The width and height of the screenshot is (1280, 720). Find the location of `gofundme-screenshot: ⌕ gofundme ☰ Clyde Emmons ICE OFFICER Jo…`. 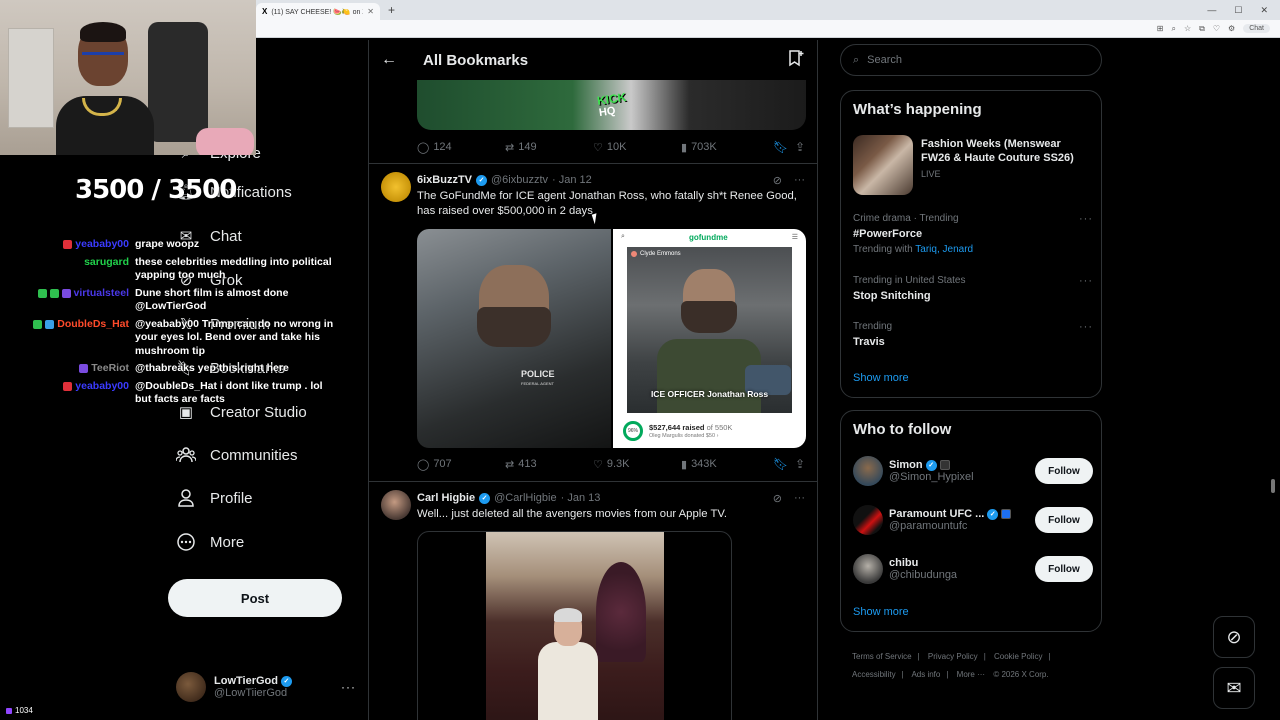

gofundme-screenshot: ⌕ gofundme ☰ Clyde Emmons ICE OFFICER Jo… is located at coordinates (709, 338).